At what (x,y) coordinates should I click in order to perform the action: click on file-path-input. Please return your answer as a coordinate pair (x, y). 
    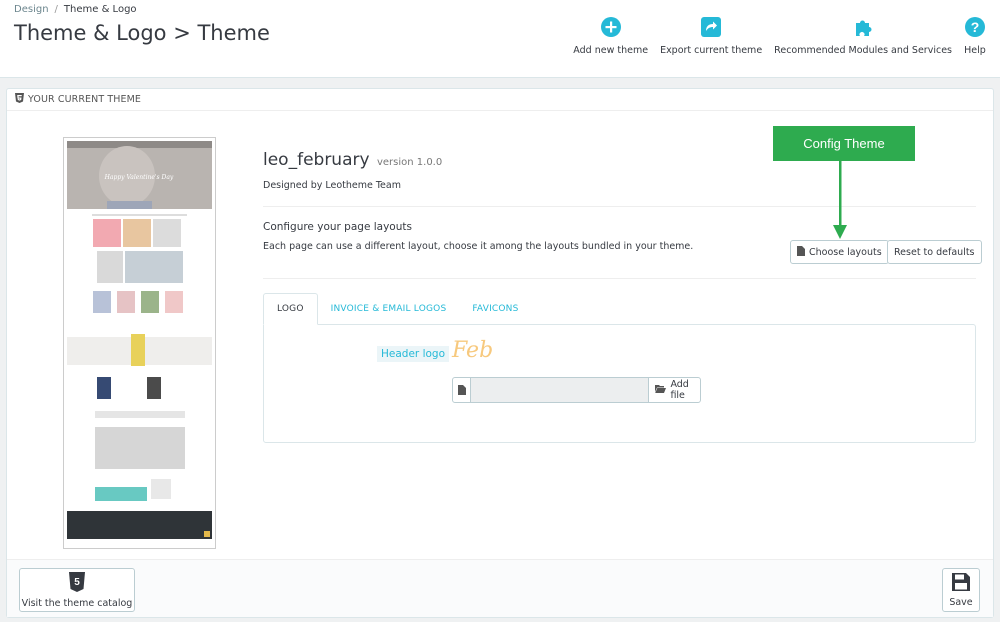
    Looking at the image, I should click on (560, 390).